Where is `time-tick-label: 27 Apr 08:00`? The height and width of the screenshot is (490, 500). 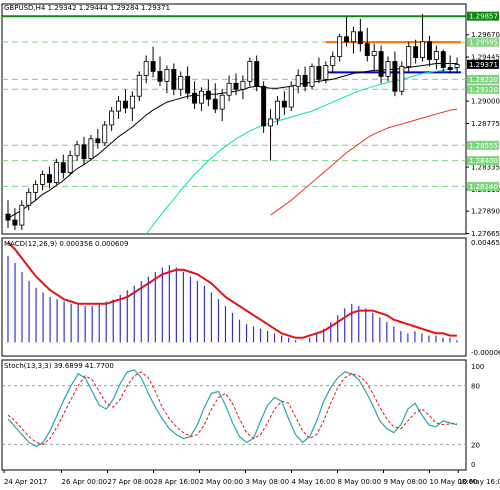 time-tick-label: 27 Apr 08:00 is located at coordinates (131, 482).